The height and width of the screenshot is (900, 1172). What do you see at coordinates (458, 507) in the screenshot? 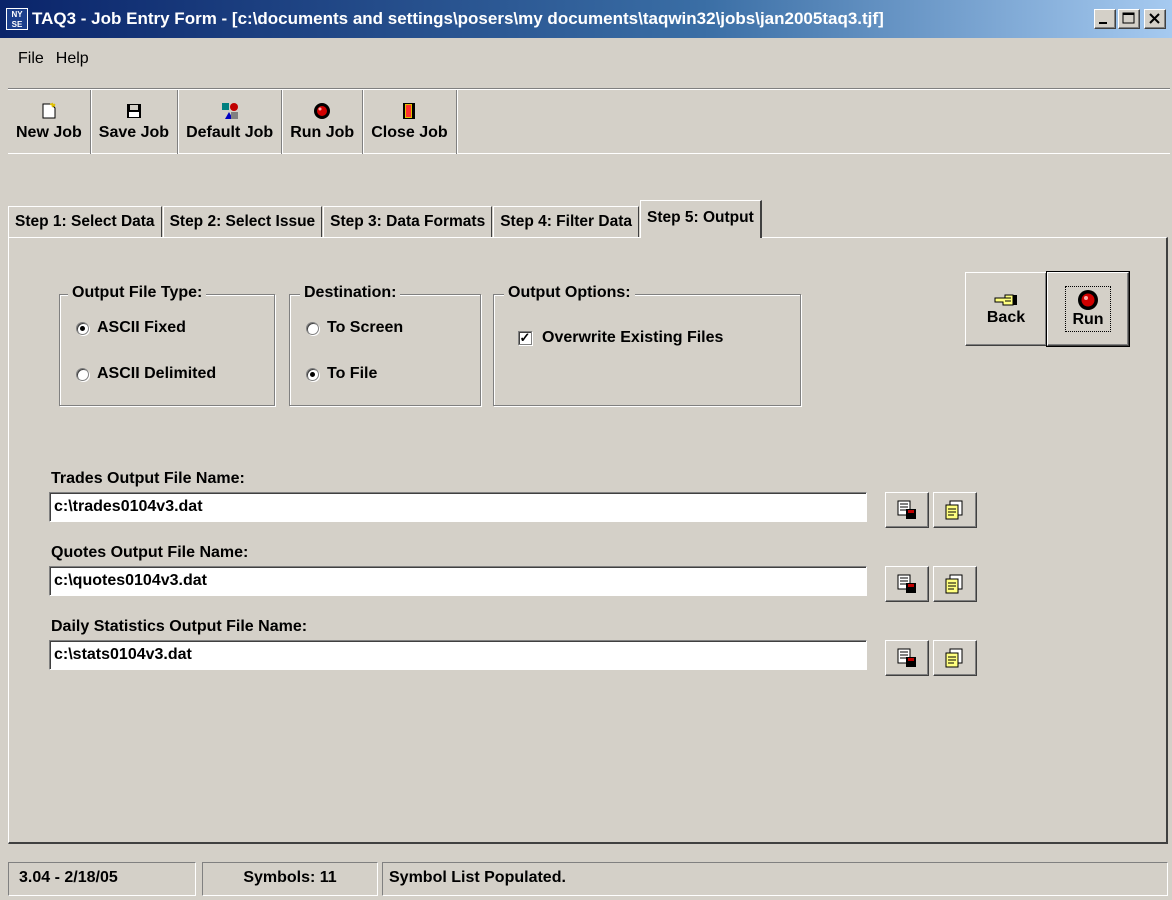
I see `trades-output-input` at bounding box center [458, 507].